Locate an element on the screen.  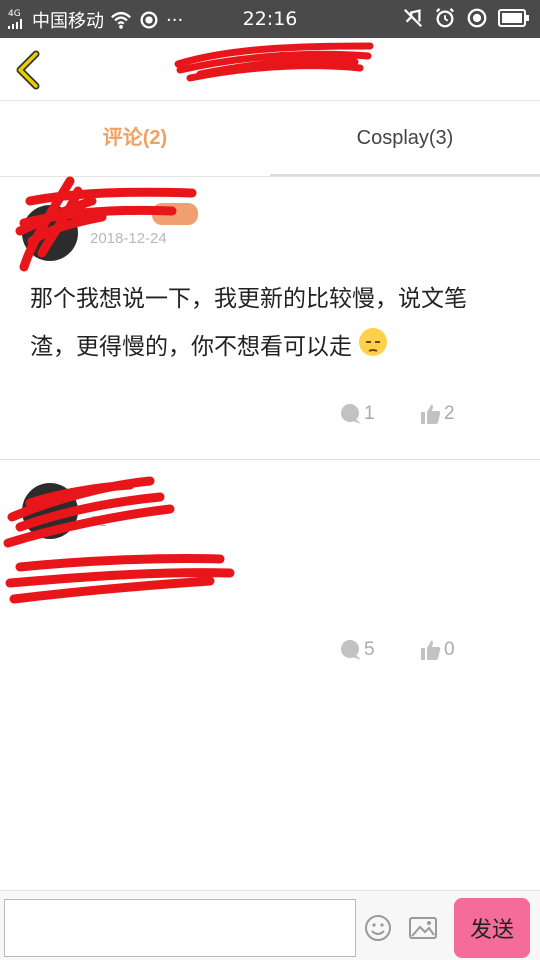
reply-button: 1 is located at coordinates (357, 414).